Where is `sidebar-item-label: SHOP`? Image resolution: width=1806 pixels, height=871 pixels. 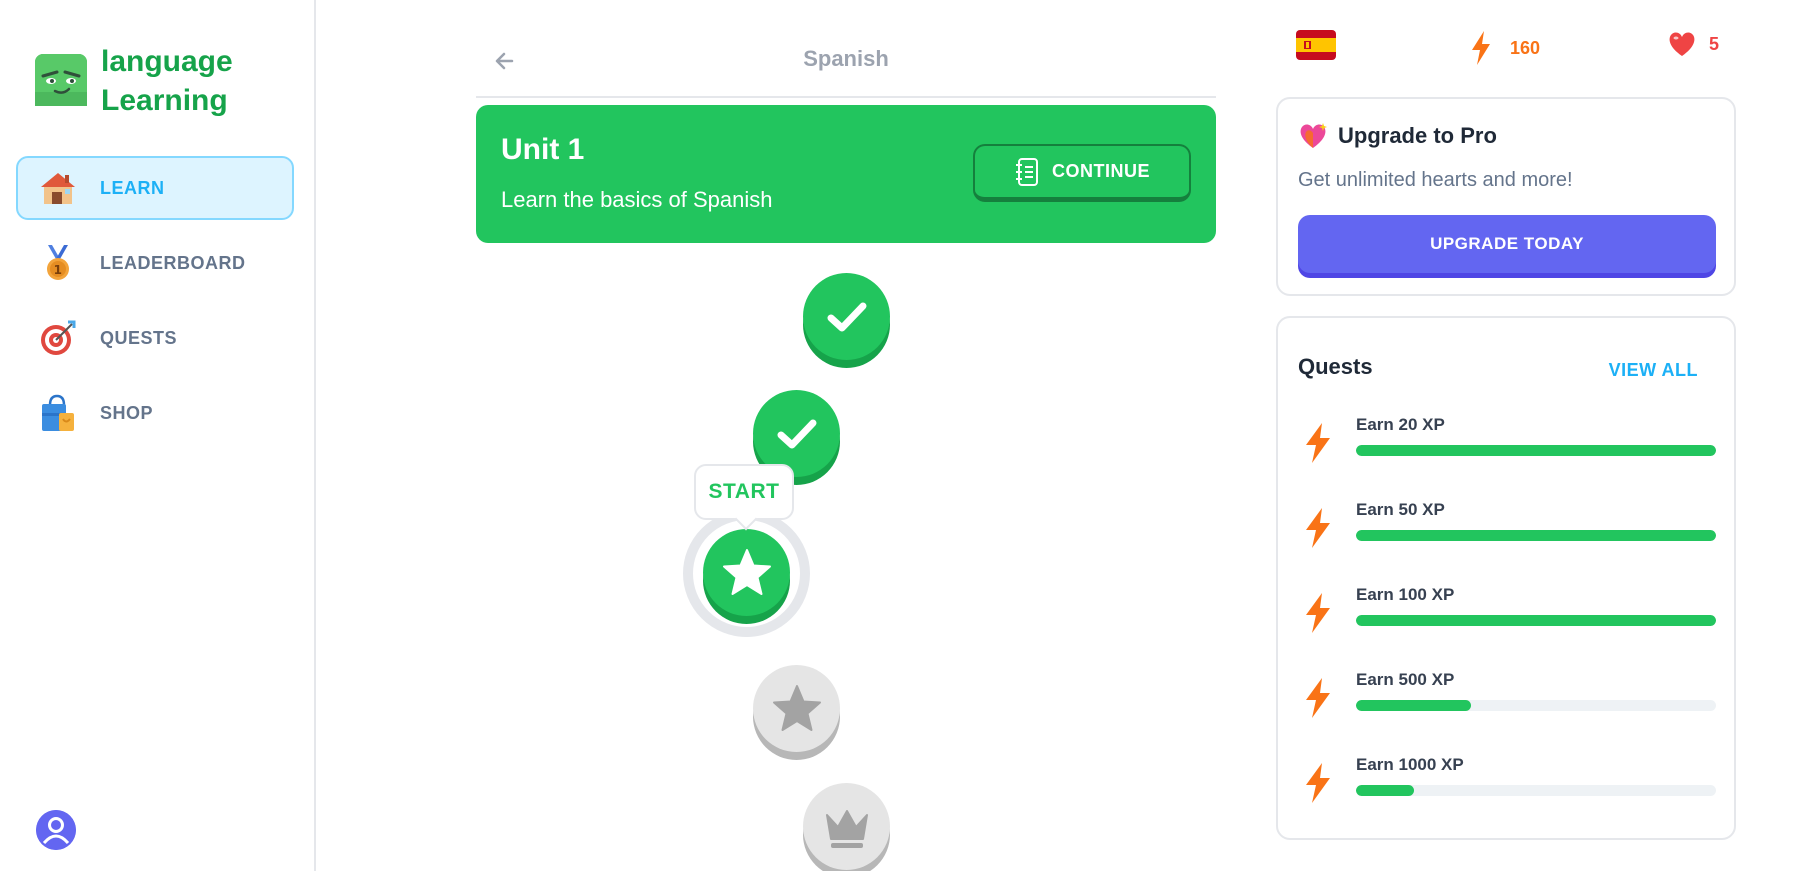 sidebar-item-label: SHOP is located at coordinates (127, 412).